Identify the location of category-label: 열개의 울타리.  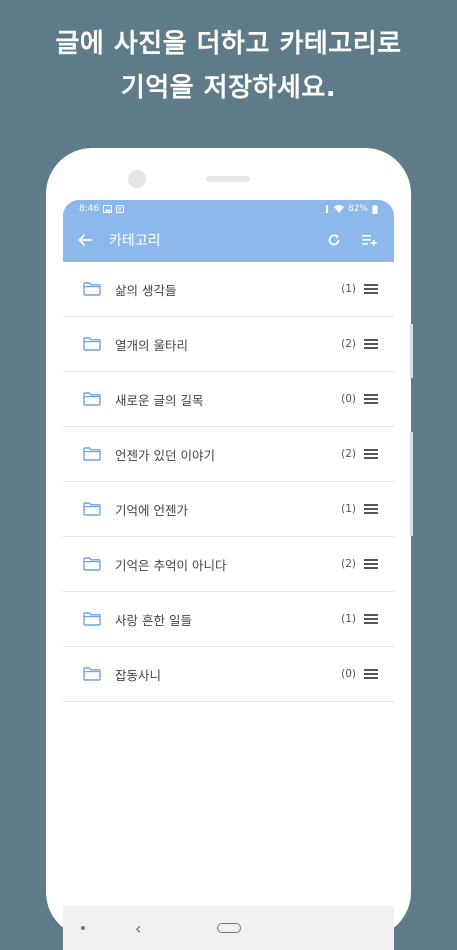
(151, 345).